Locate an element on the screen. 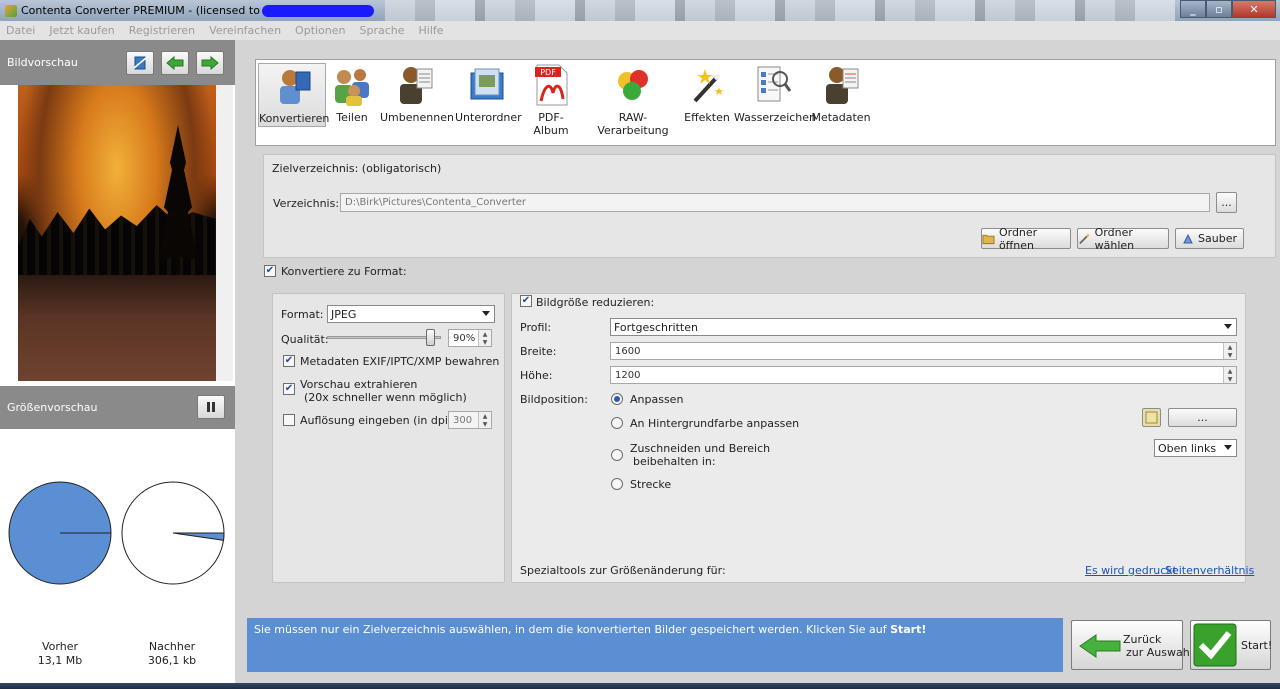 Image resolution: width=1280 pixels, height=689 pixels. tab-subfolder: Unterordner is located at coordinates (488, 93).